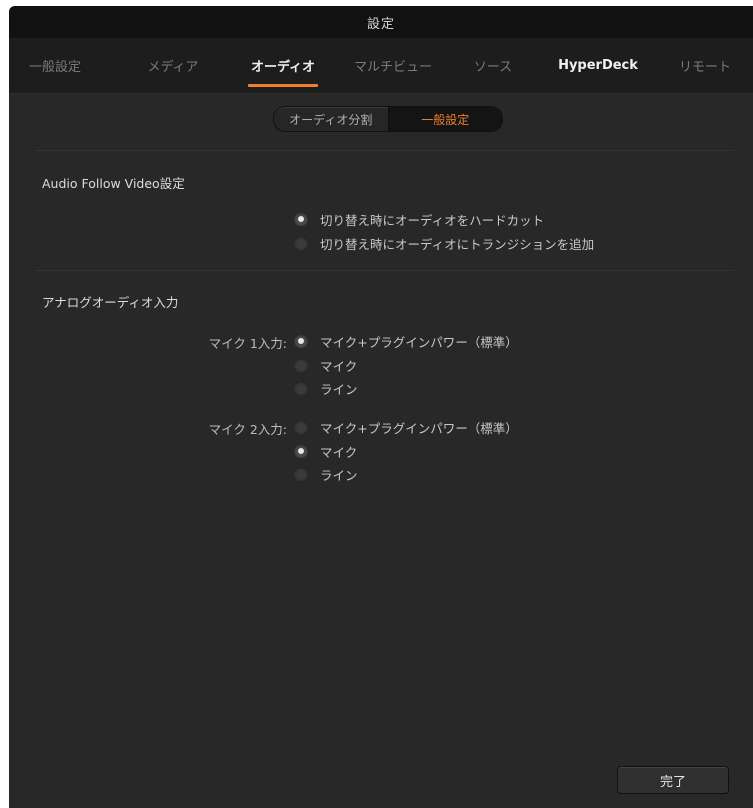 The height and width of the screenshot is (808, 753). What do you see at coordinates (444, 119) in the screenshot?
I see `subtab-general: 一般設定` at bounding box center [444, 119].